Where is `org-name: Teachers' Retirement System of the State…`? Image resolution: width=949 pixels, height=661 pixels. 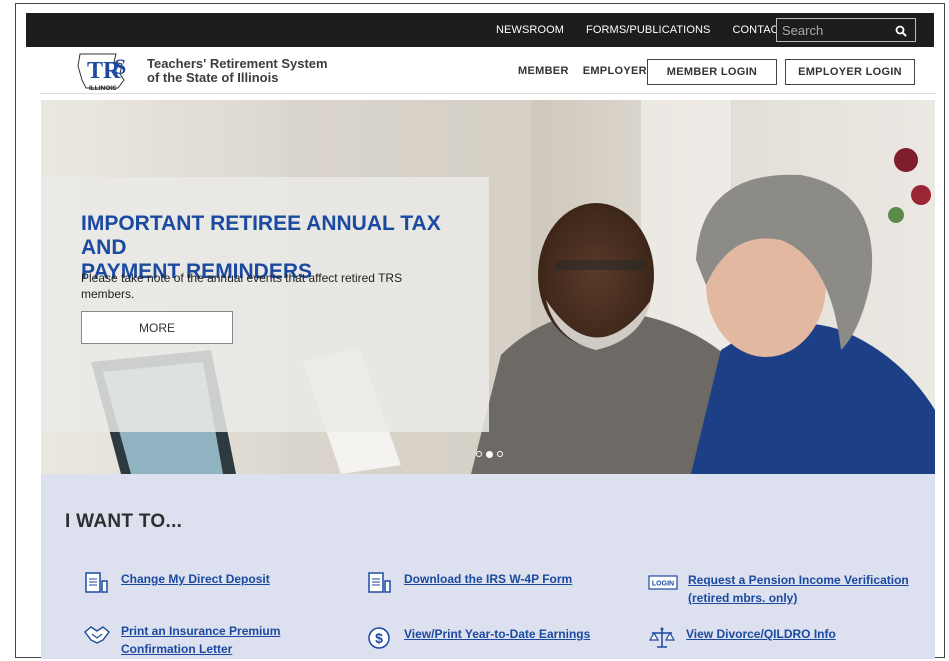
org-name: Teachers' Retirement System of the State… is located at coordinates (237, 71).